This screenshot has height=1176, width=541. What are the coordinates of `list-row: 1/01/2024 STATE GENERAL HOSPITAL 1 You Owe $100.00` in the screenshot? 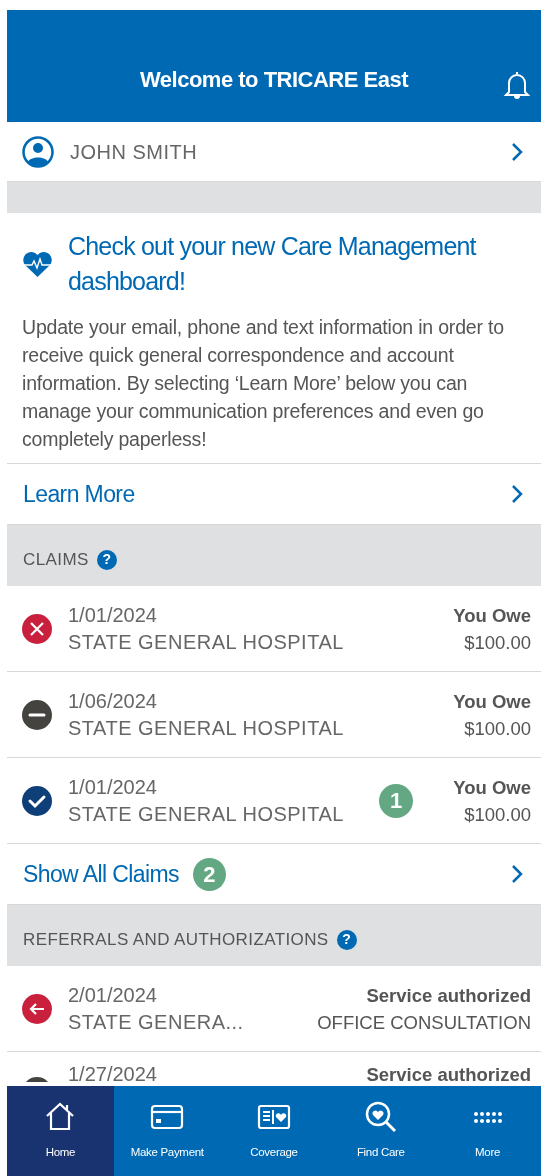 It's located at (274, 801).